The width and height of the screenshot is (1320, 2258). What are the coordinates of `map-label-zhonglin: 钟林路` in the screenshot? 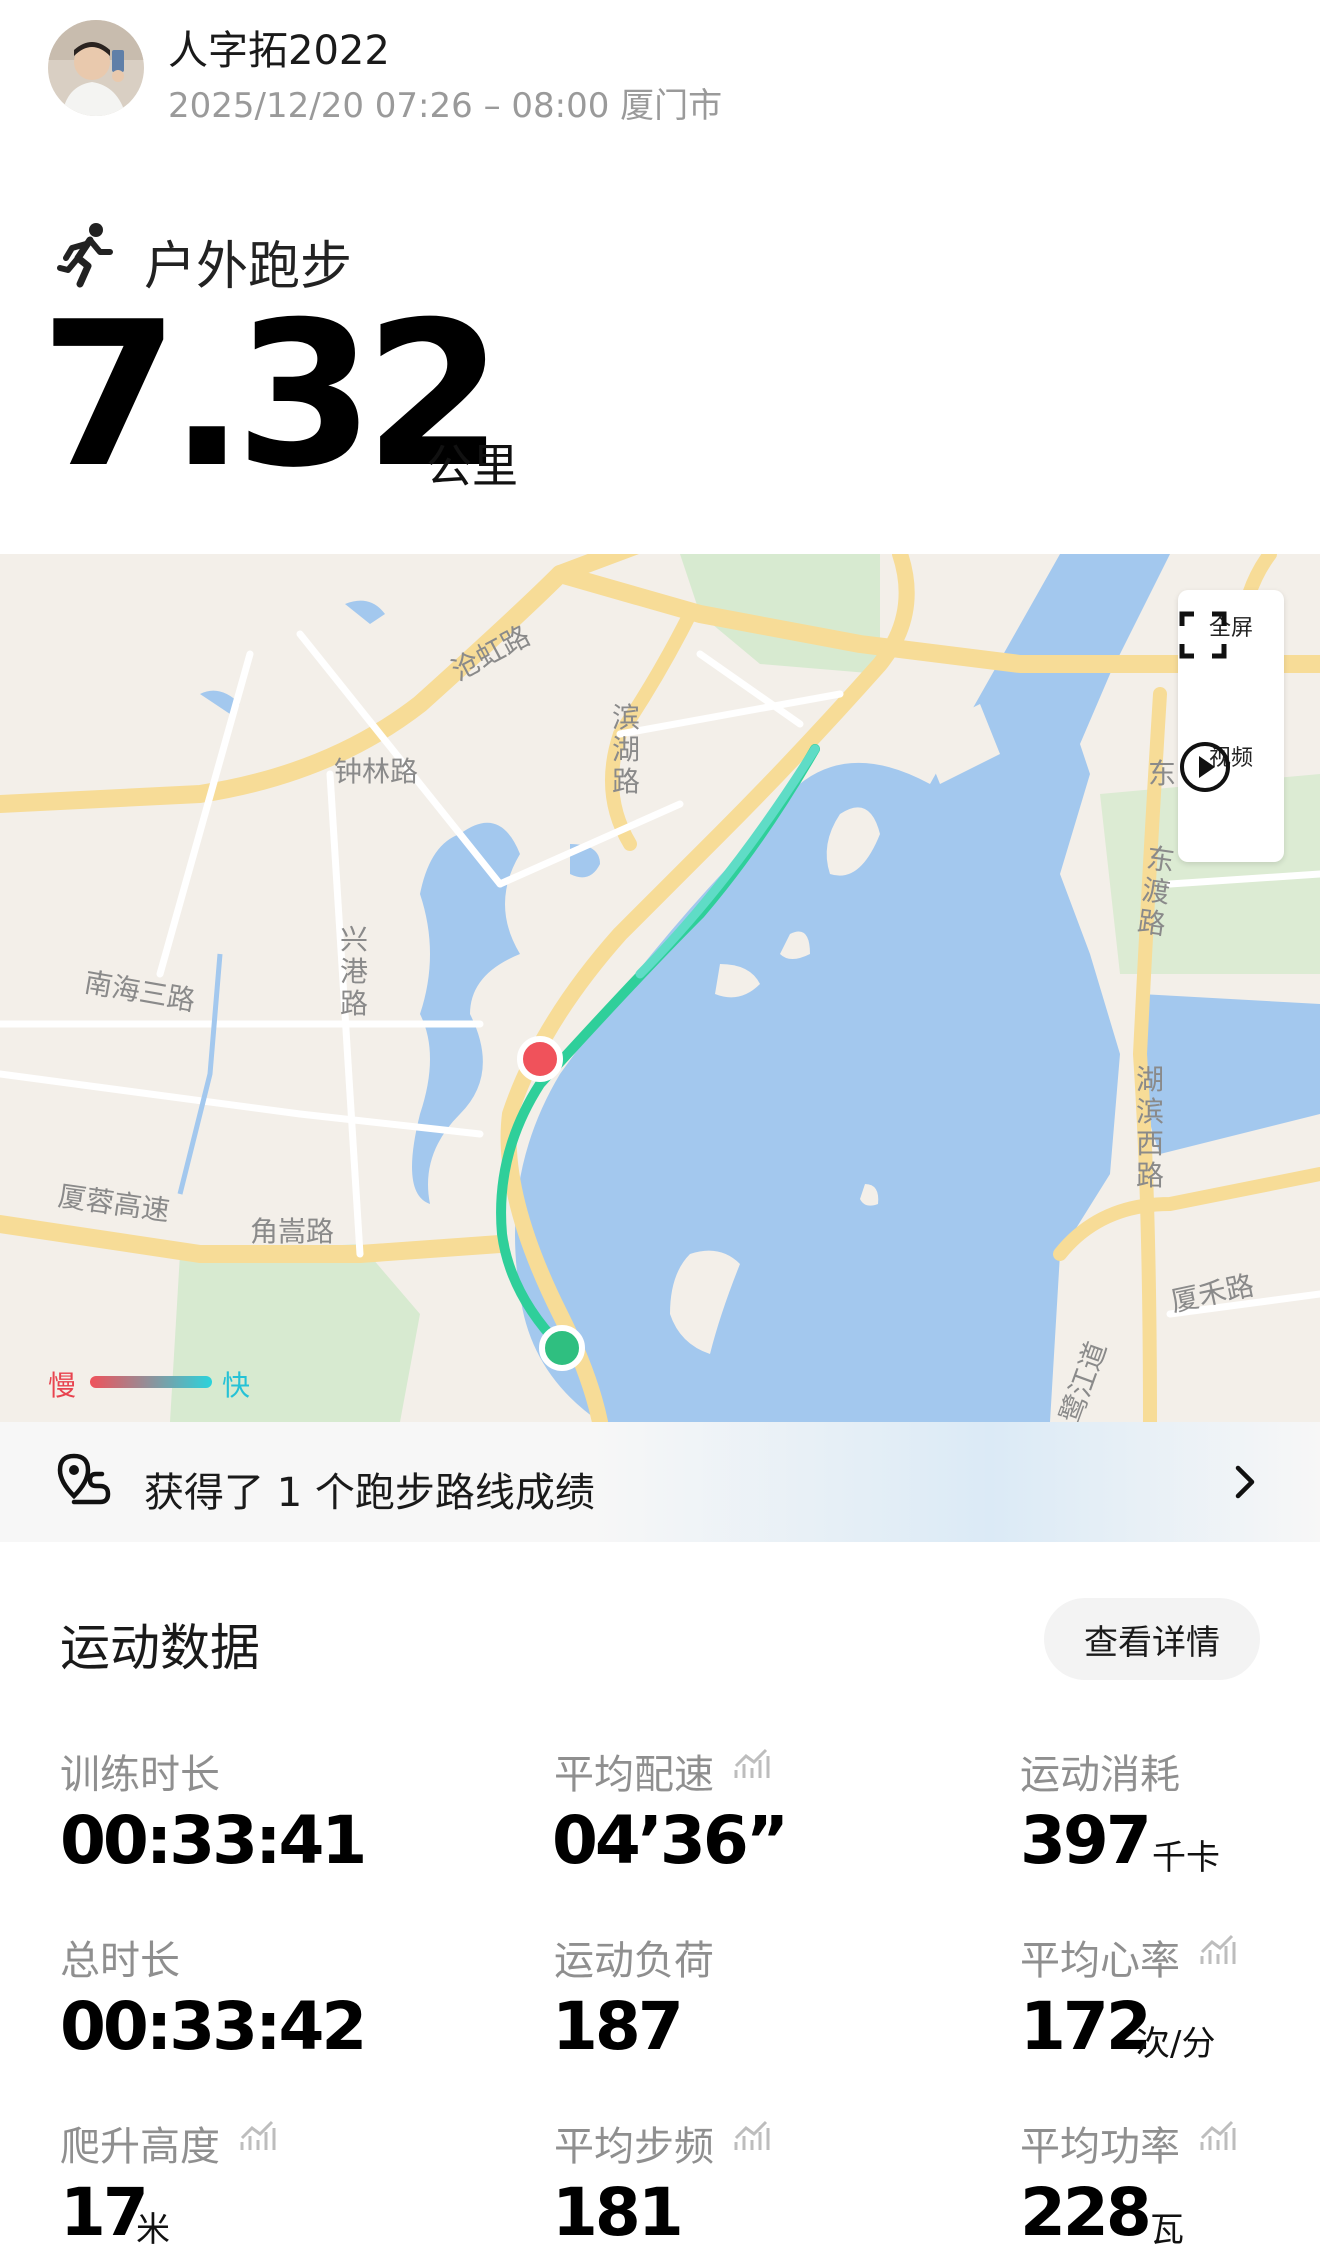 It's located at (376, 771).